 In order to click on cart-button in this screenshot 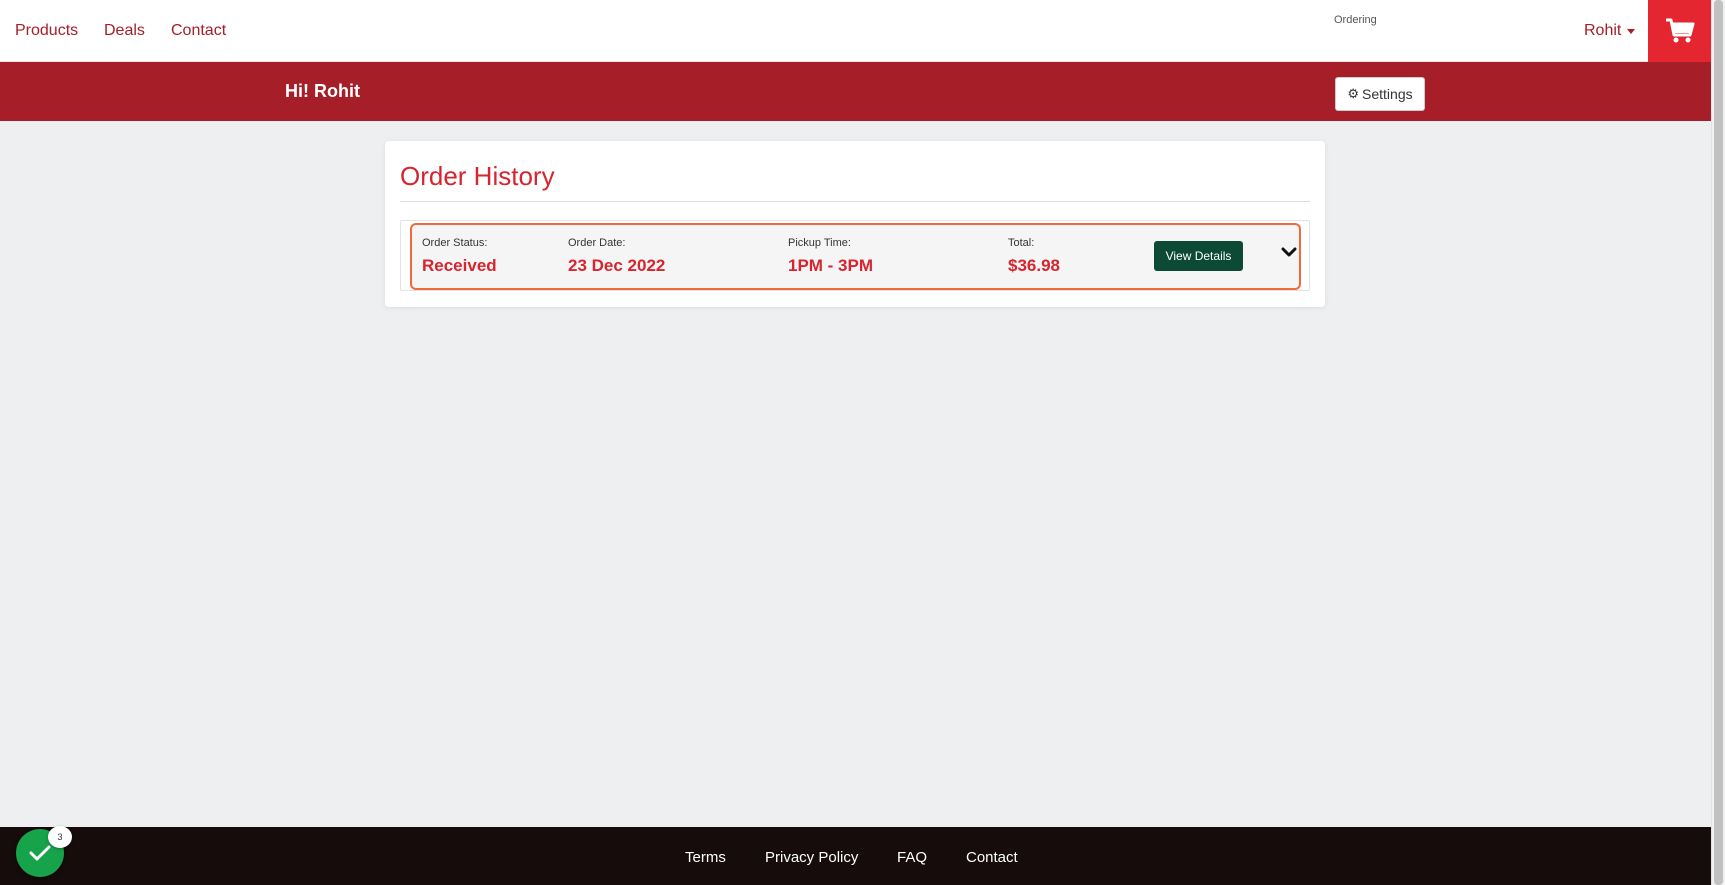, I will do `click(1679, 31)`.